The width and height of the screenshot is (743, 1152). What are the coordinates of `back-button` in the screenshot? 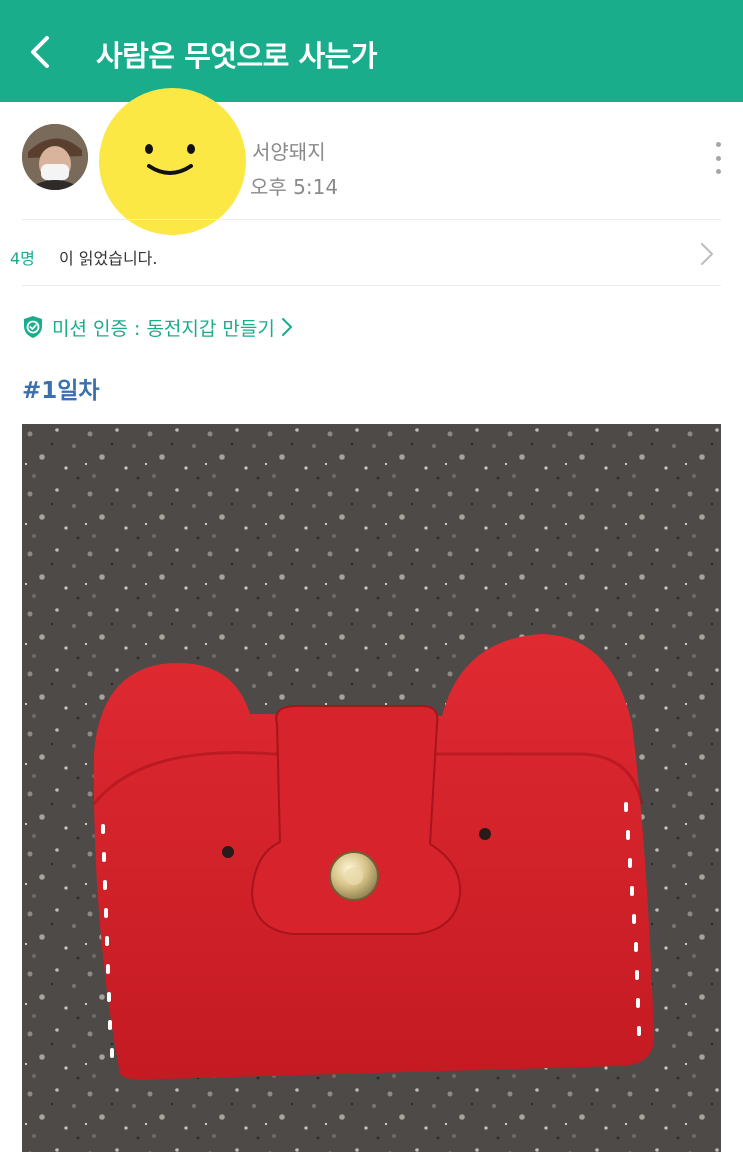 It's located at (40, 52).